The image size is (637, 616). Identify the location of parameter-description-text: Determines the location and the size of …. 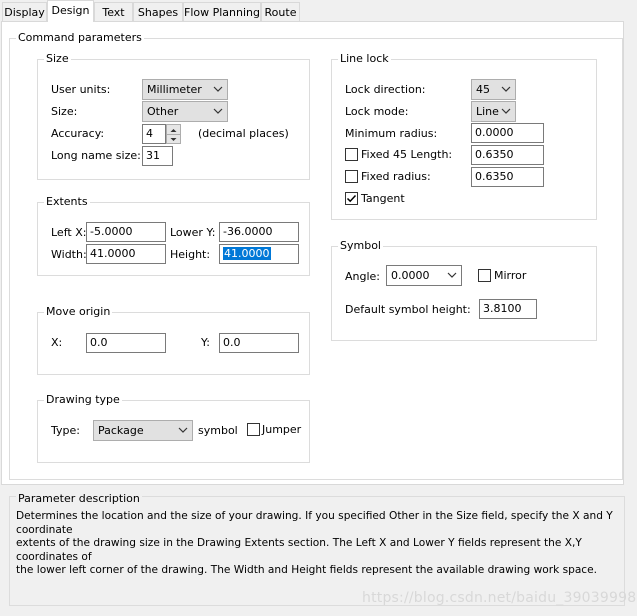
(316, 544).